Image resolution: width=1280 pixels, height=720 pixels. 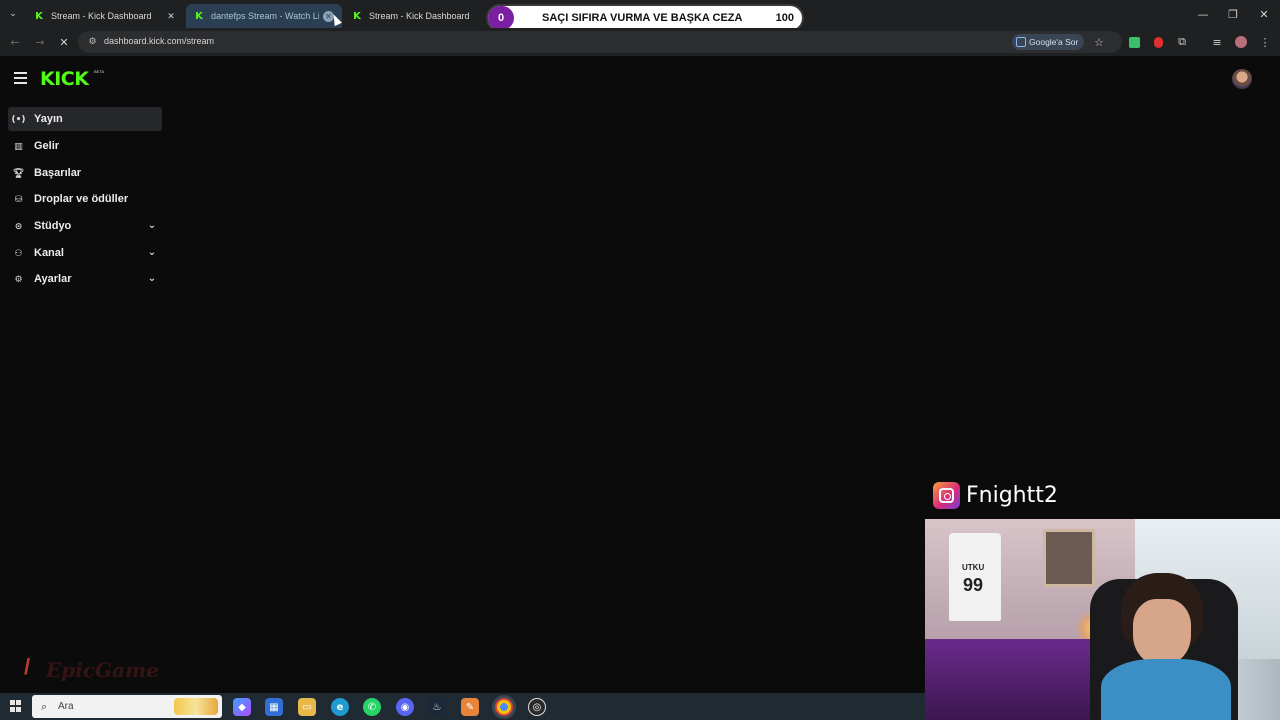 I want to click on taskbar-search-placeholder: Ara, so click(x=66, y=706).